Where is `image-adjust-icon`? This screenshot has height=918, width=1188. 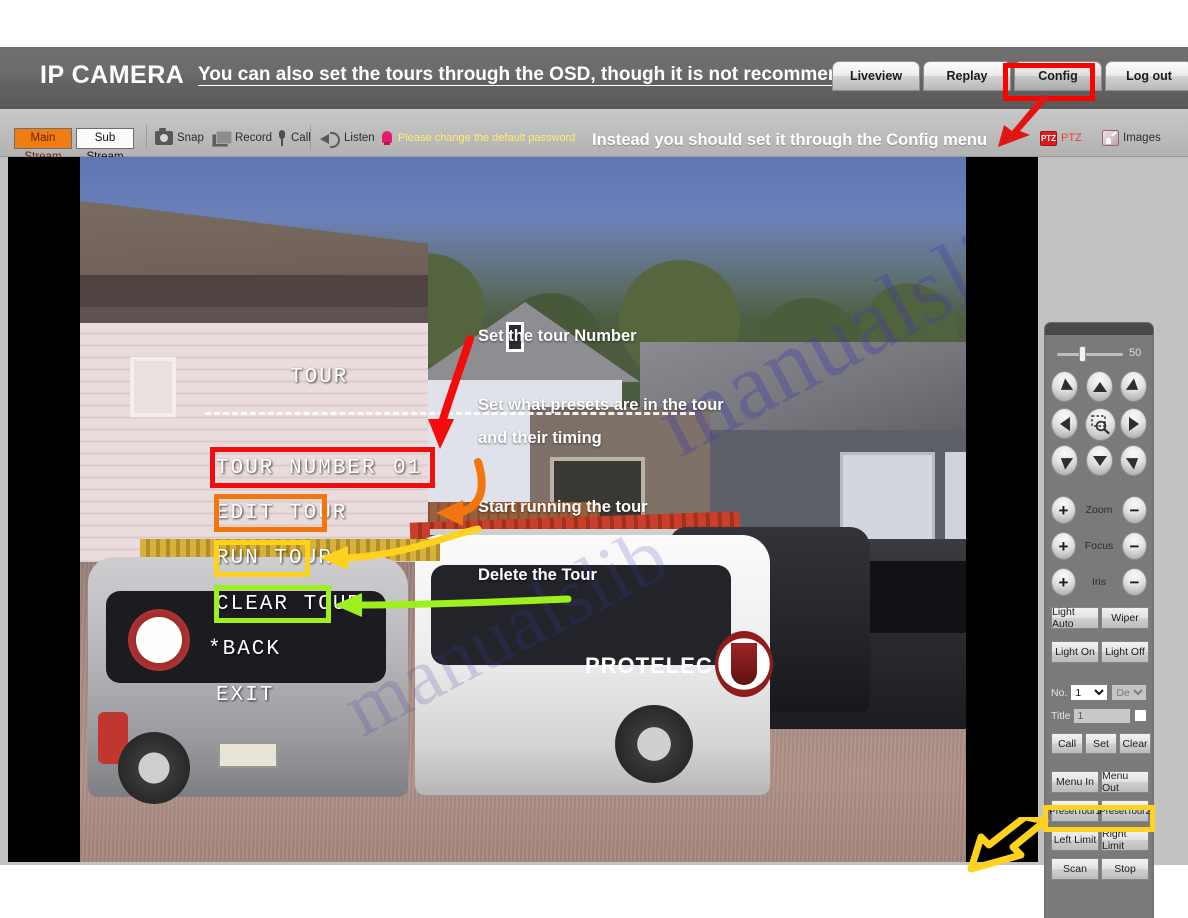 image-adjust-icon is located at coordinates (1110, 138).